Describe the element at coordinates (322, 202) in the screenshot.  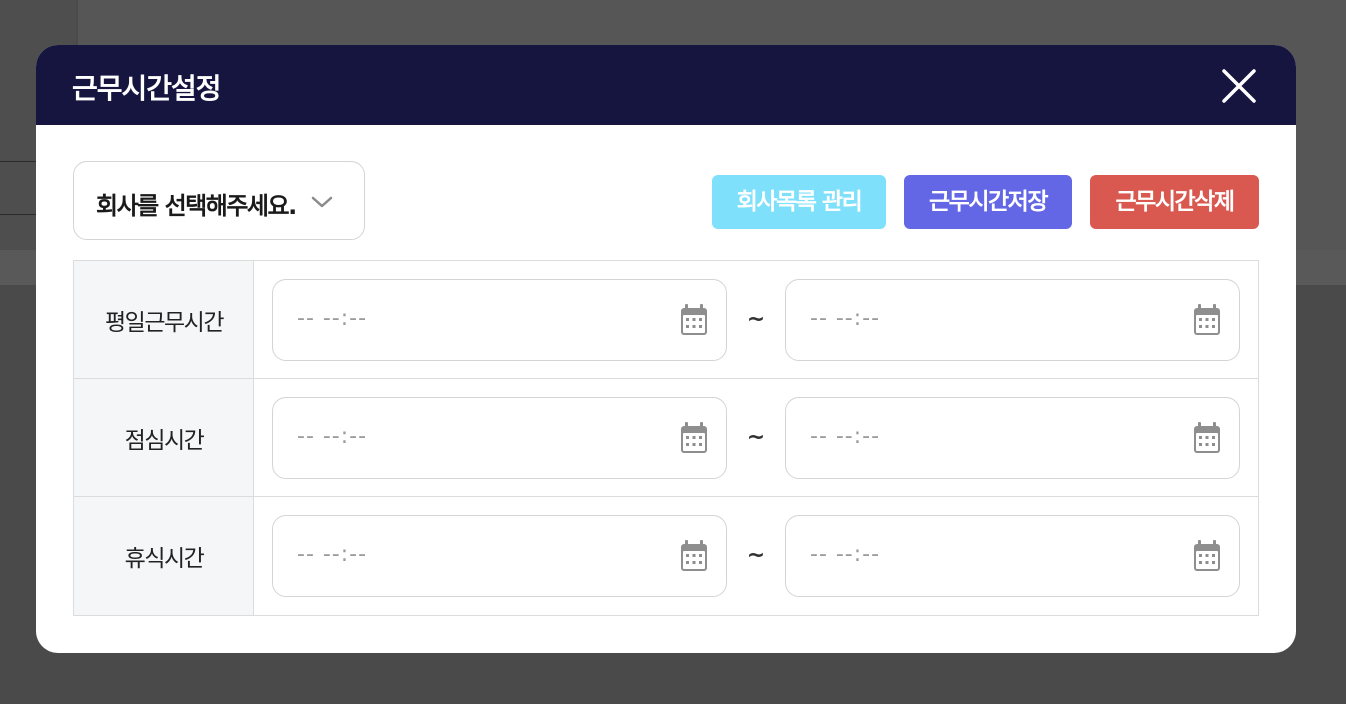
I see `chevron-down-icon` at that location.